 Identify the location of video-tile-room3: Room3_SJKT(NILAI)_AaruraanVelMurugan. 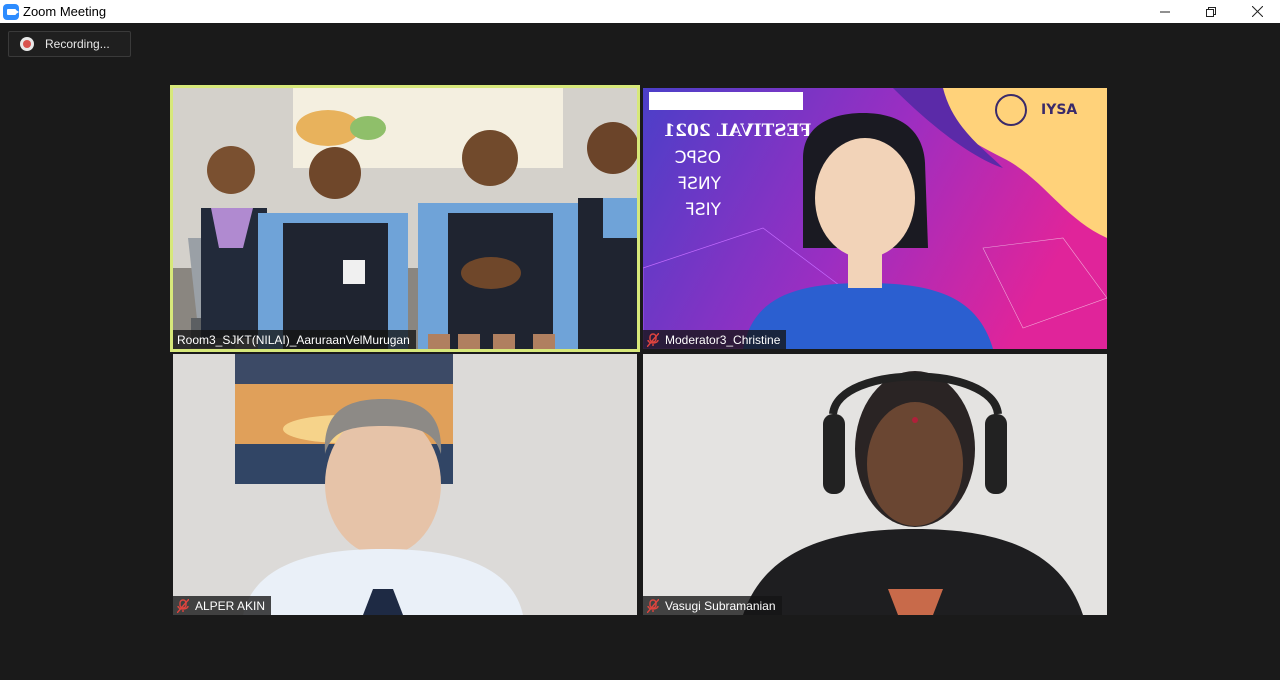
(405, 218).